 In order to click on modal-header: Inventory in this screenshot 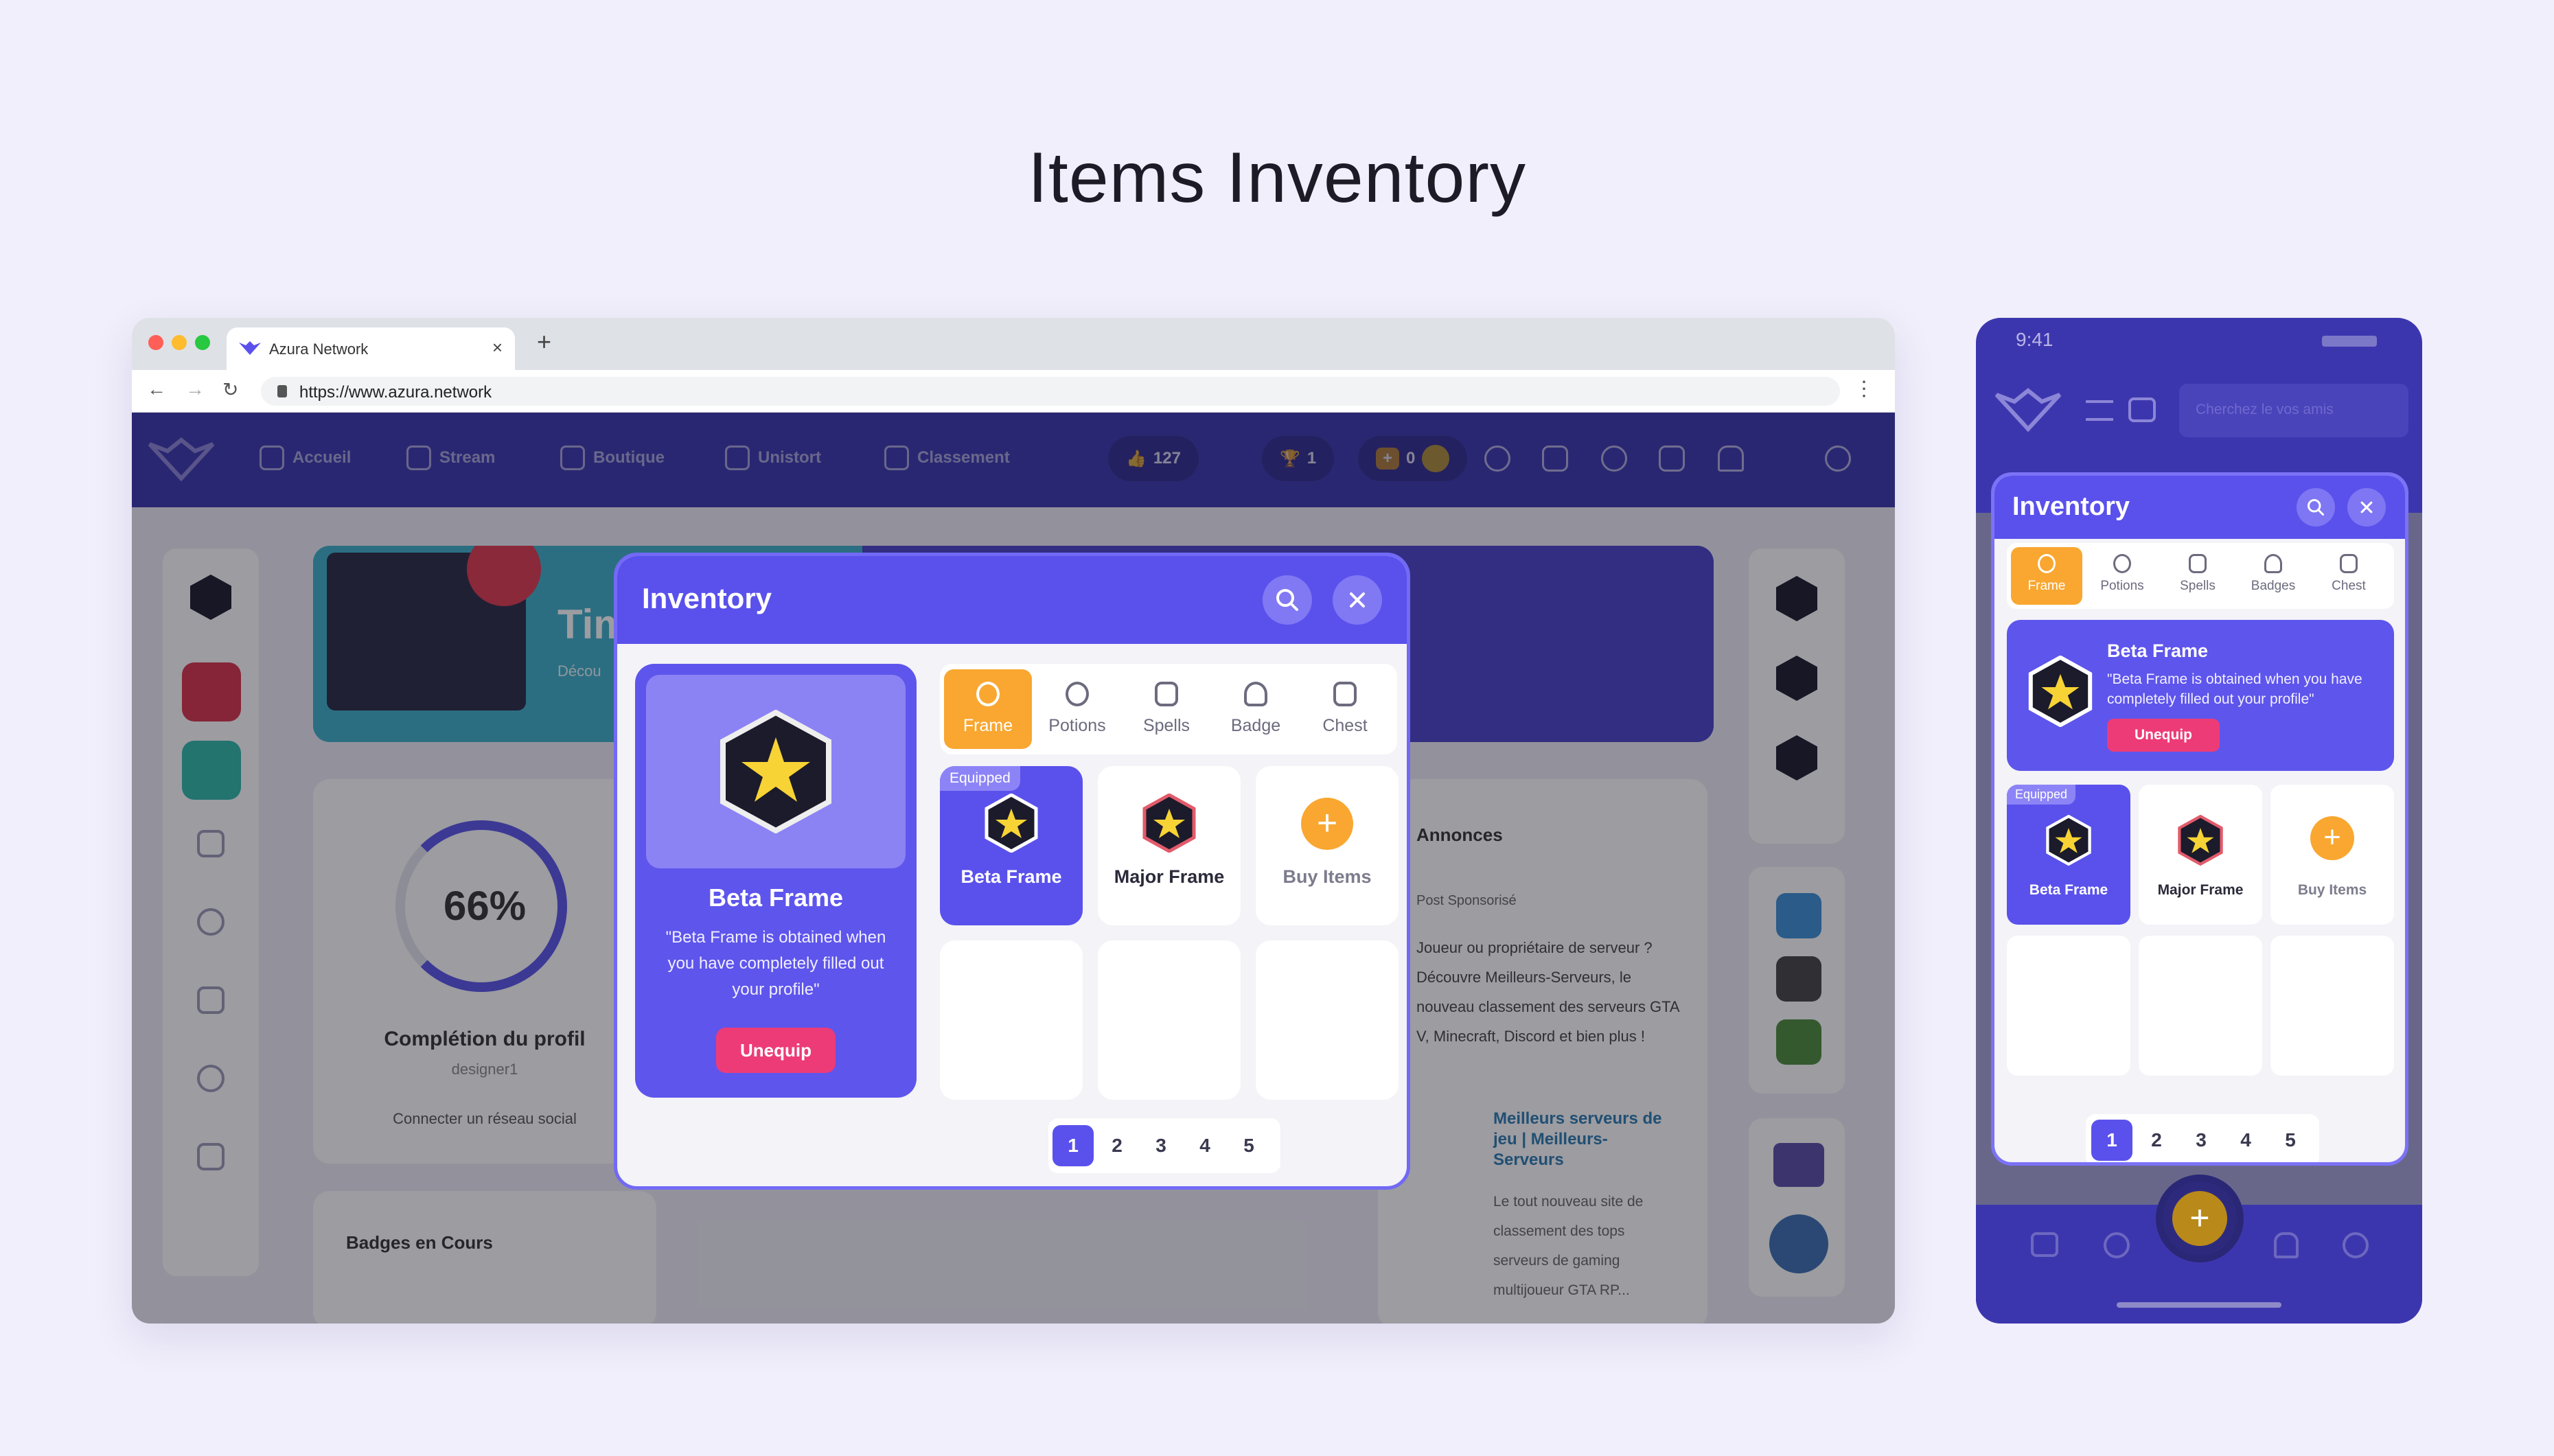, I will do `click(1012, 600)`.